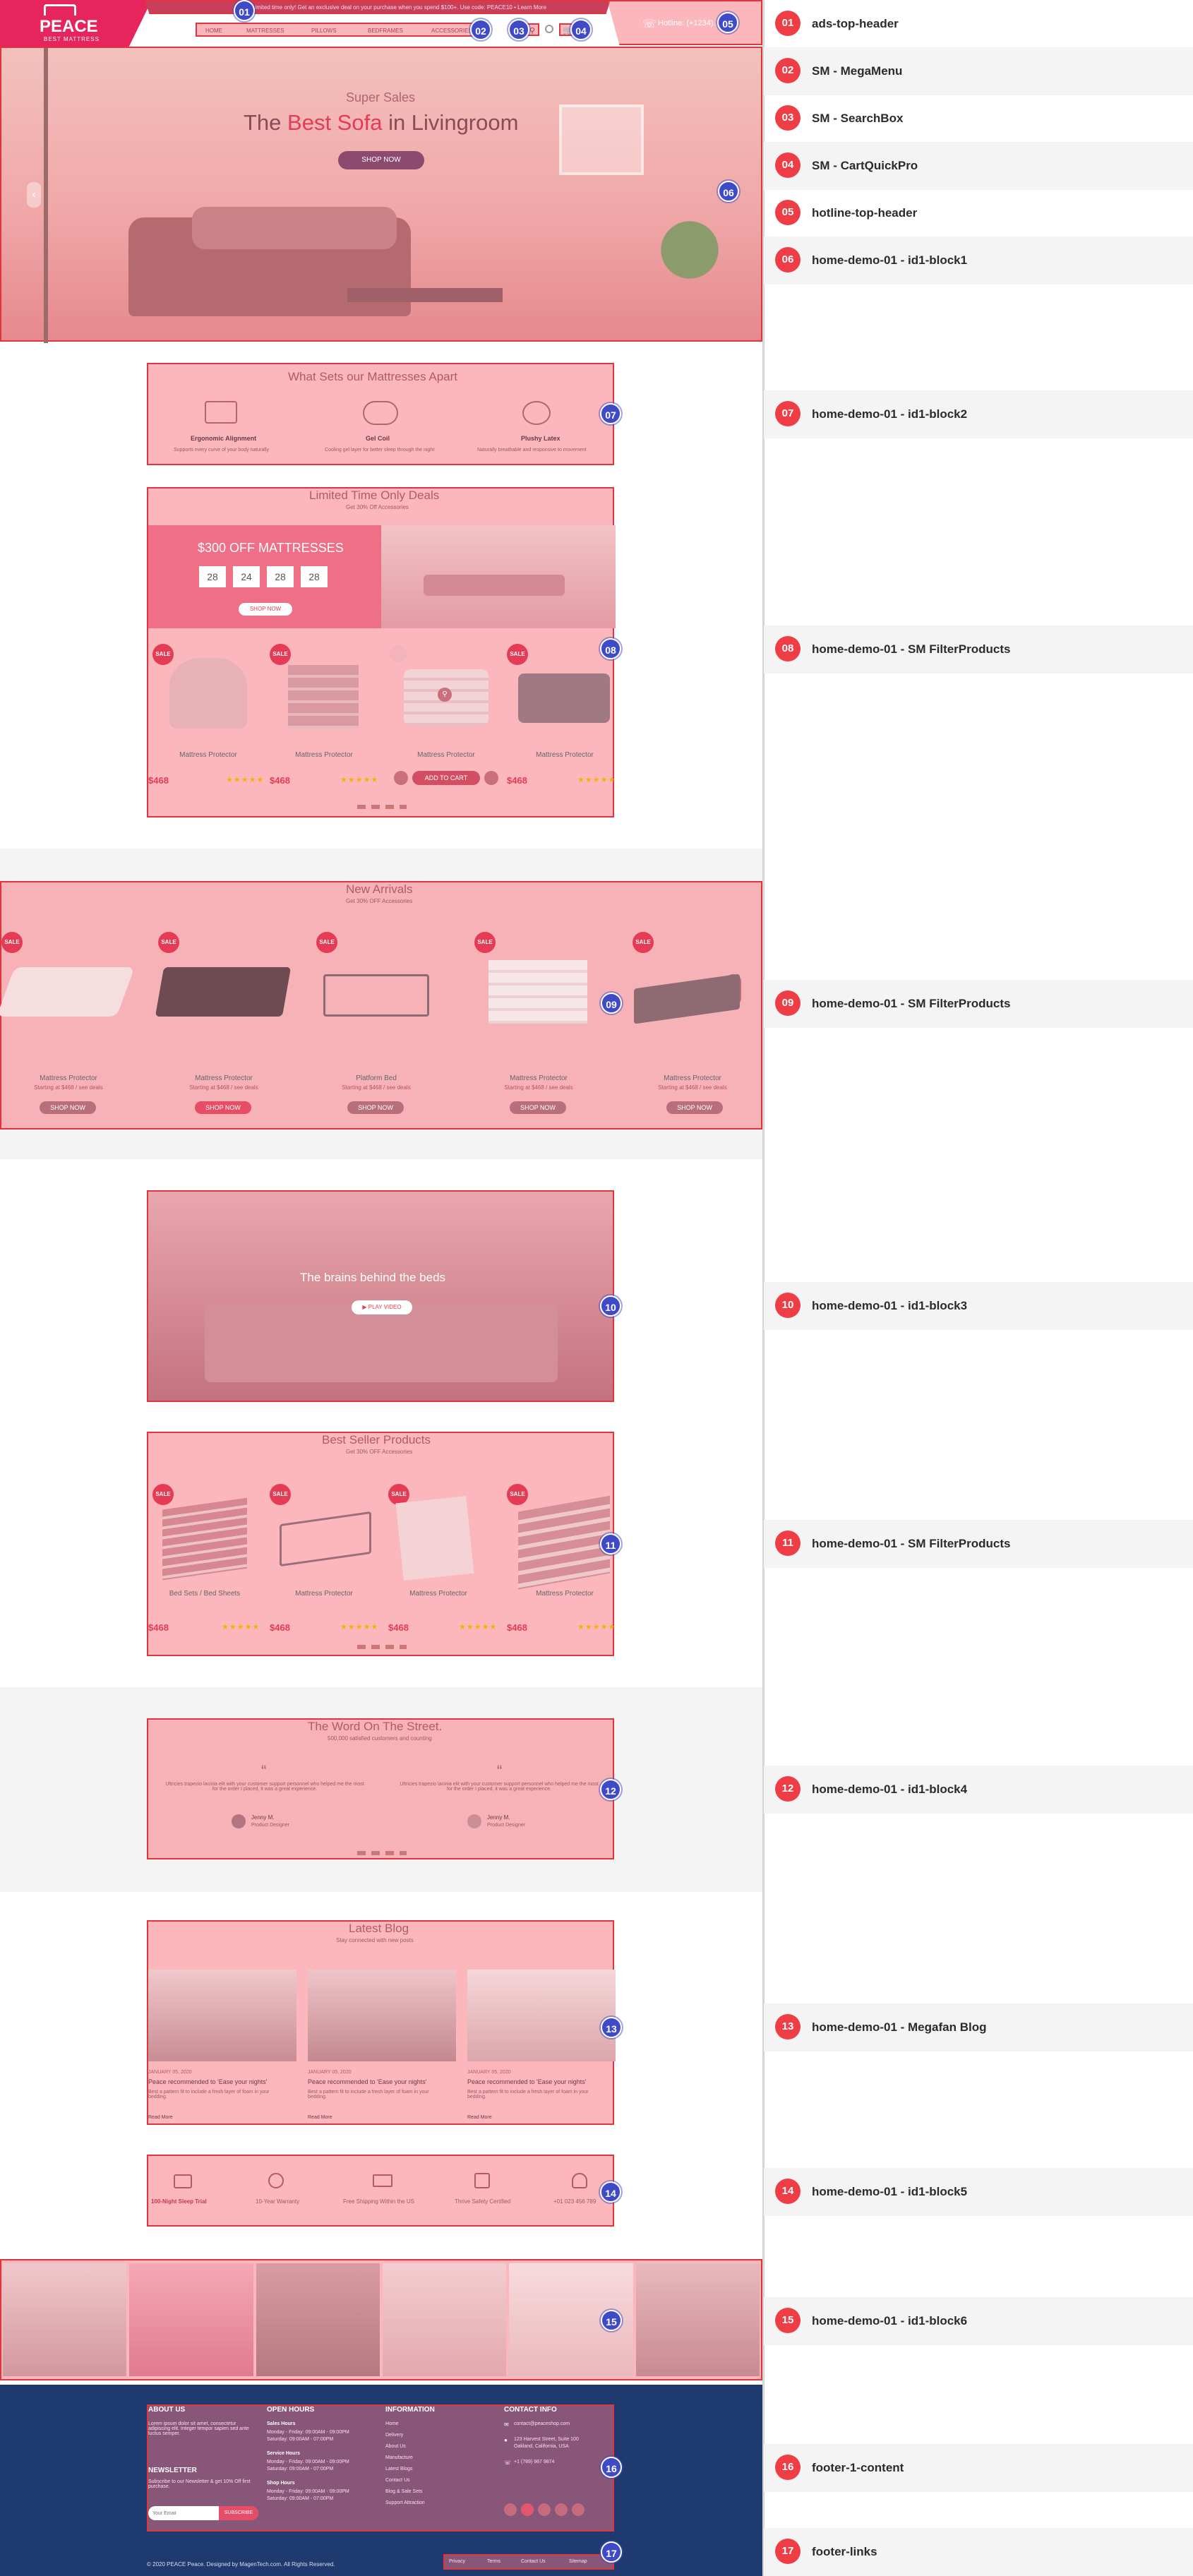 Image resolution: width=1193 pixels, height=2576 pixels. Describe the element at coordinates (398, 653) in the screenshot. I see `wishlist-icon` at that location.